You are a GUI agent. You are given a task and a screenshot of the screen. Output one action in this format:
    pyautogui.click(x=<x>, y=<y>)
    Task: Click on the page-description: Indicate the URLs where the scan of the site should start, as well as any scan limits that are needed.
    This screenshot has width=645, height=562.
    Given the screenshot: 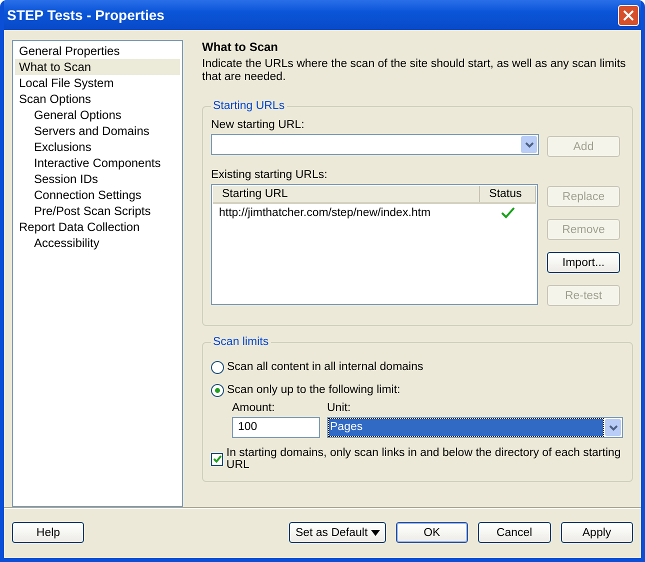 What is the action you would take?
    pyautogui.click(x=414, y=71)
    